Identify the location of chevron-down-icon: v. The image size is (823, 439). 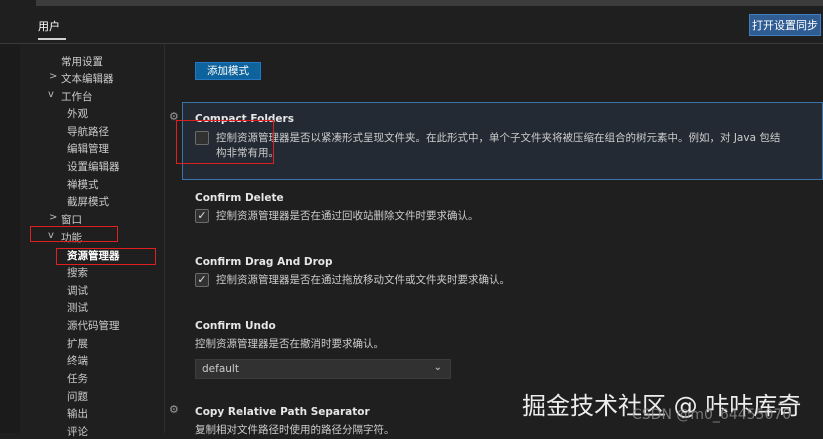
(51, 94).